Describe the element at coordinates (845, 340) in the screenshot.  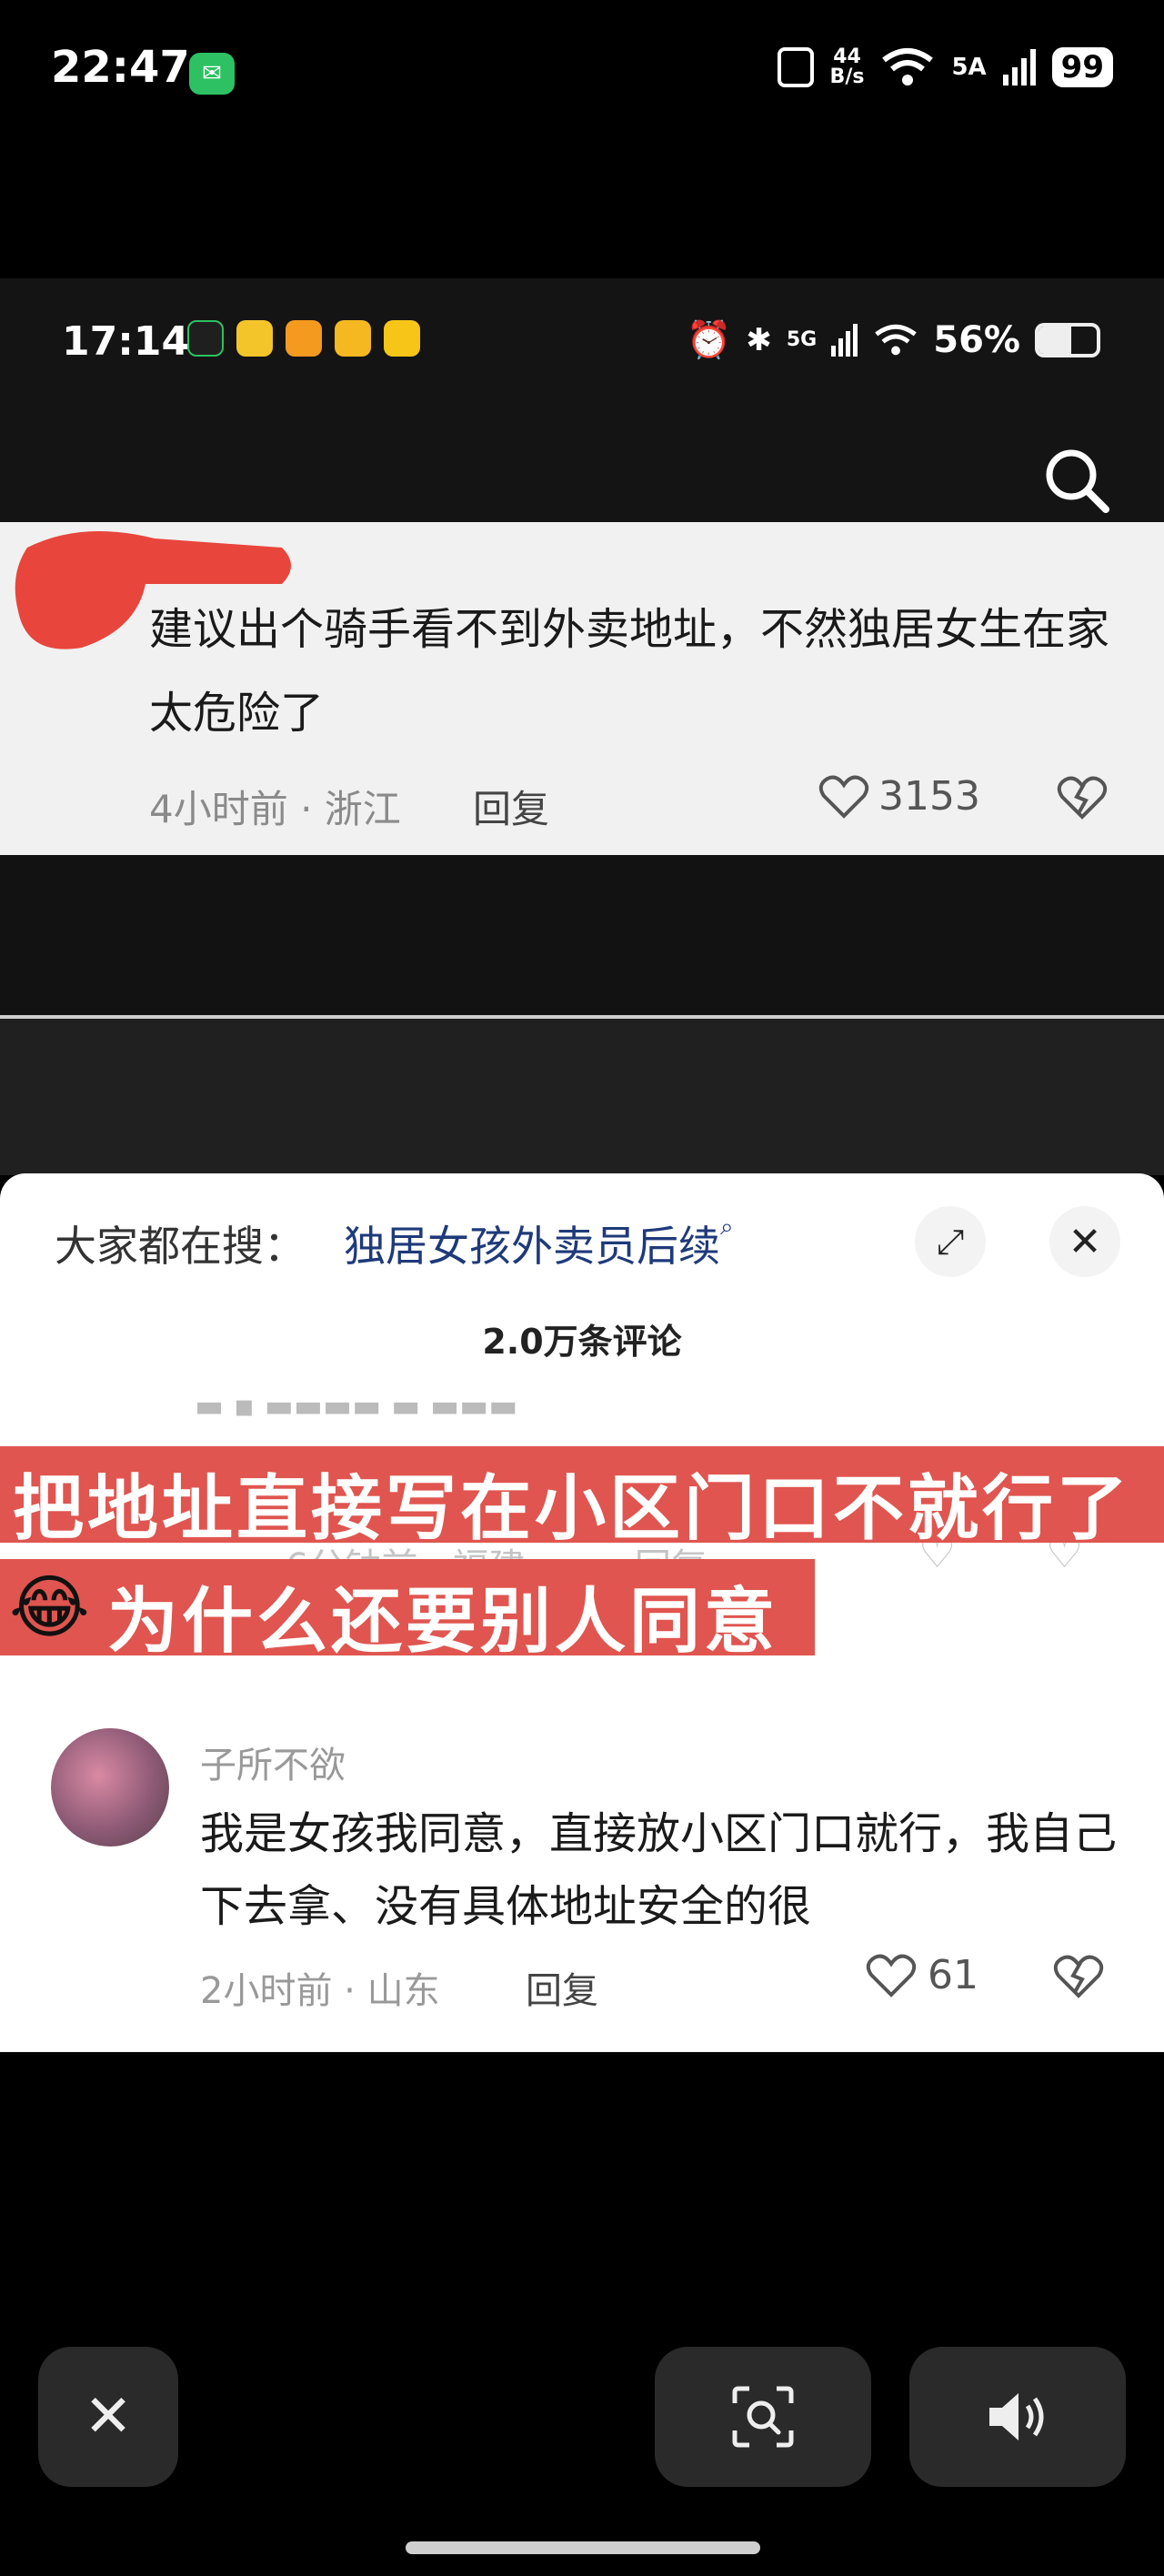
I see `inner-signal-icon` at that location.